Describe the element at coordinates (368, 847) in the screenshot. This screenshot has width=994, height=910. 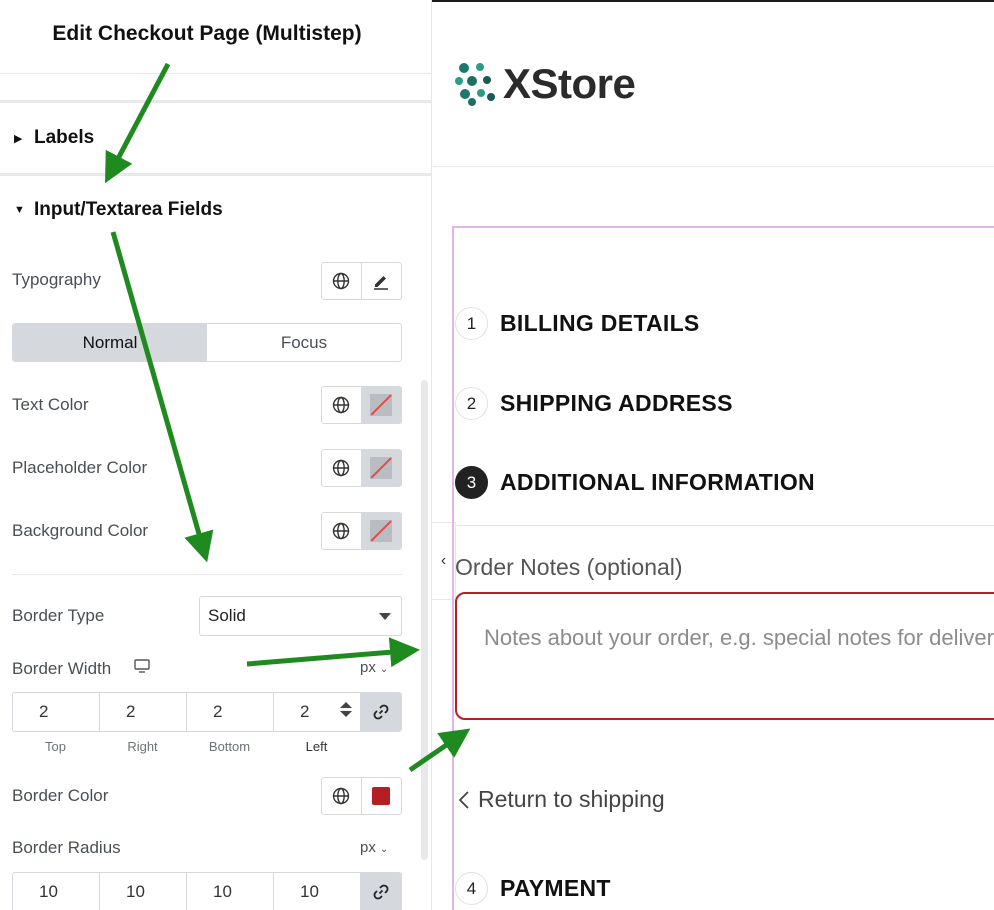
I see `border-radius-unit: px` at that location.